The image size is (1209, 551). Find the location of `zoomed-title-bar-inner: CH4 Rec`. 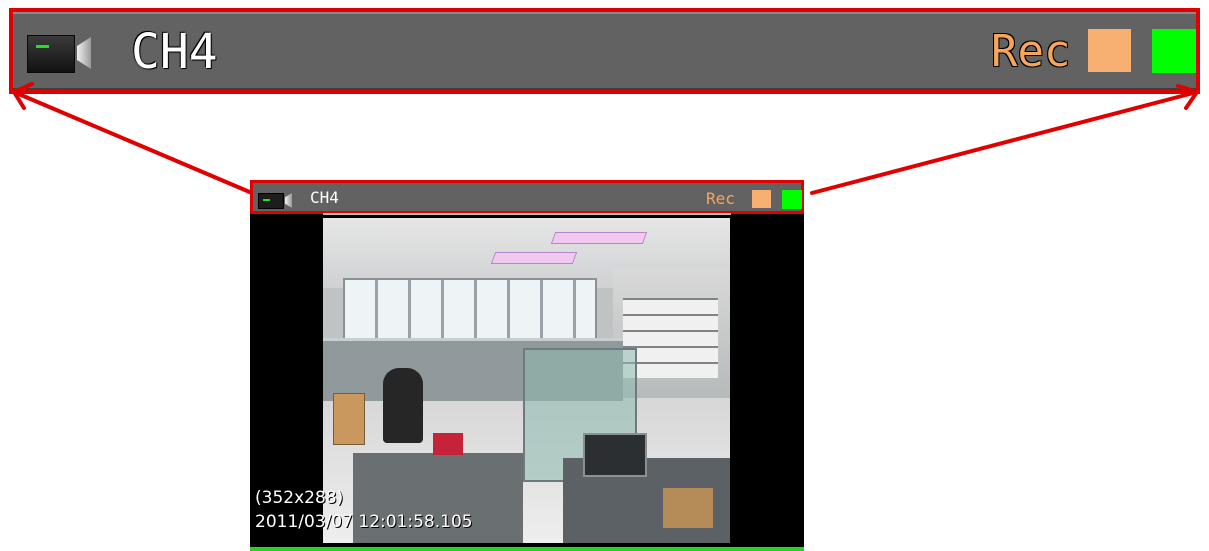

zoomed-title-bar-inner: CH4 Rec is located at coordinates (604, 51).